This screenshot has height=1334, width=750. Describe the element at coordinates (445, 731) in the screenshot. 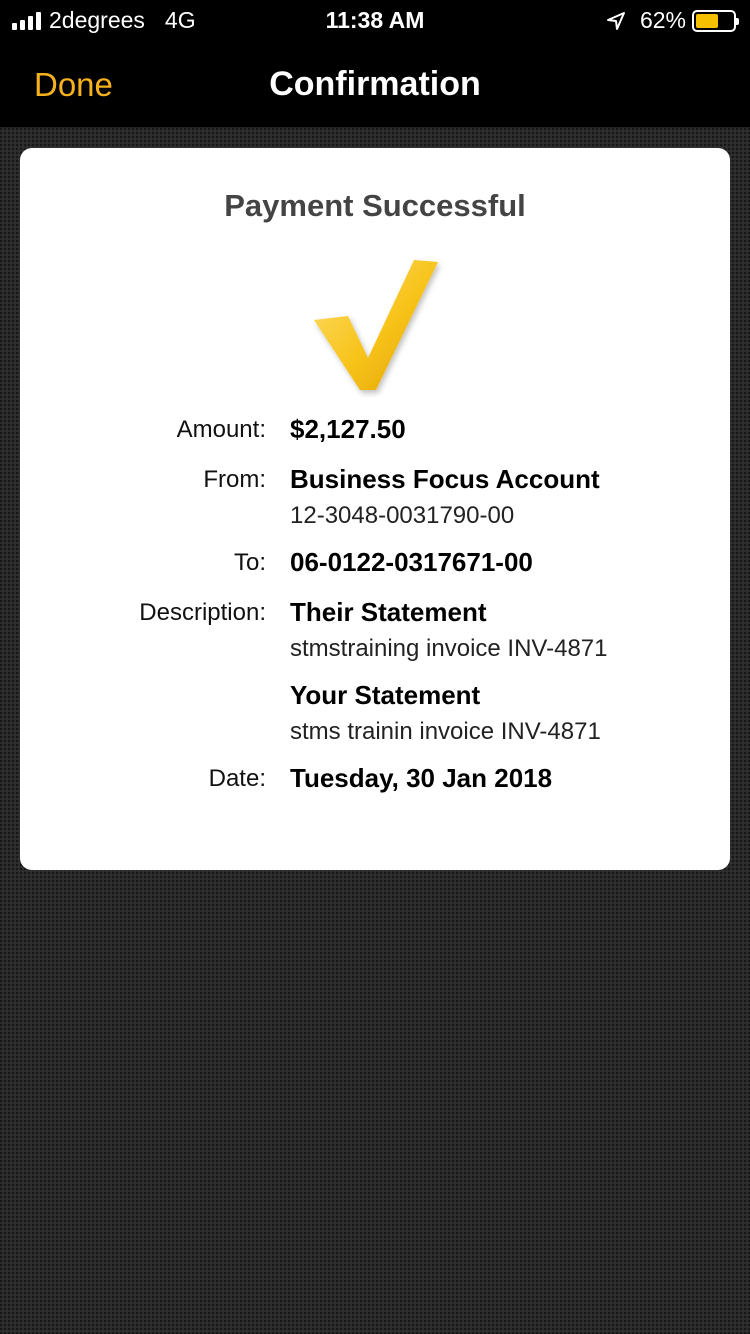

I see `your-statement-text: stms trainin invoice INV-4871` at that location.